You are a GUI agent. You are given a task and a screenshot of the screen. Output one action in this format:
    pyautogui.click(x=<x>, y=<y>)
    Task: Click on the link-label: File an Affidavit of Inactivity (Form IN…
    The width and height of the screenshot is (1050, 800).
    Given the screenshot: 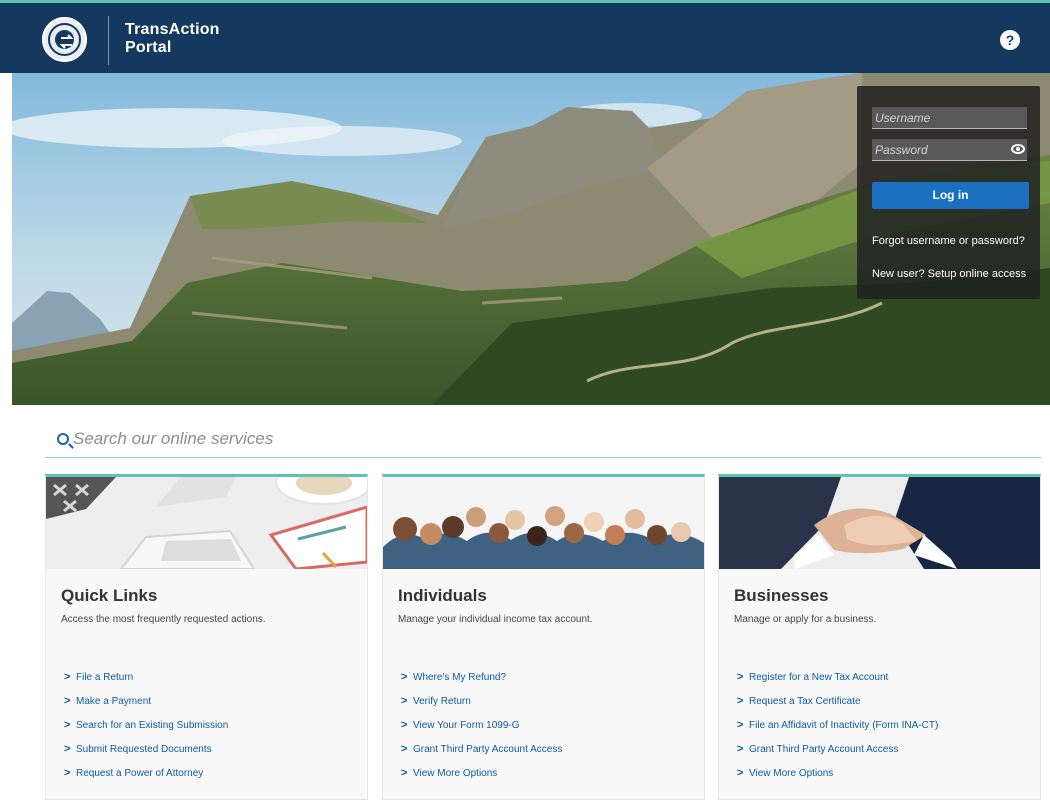 What is the action you would take?
    pyautogui.click(x=844, y=725)
    